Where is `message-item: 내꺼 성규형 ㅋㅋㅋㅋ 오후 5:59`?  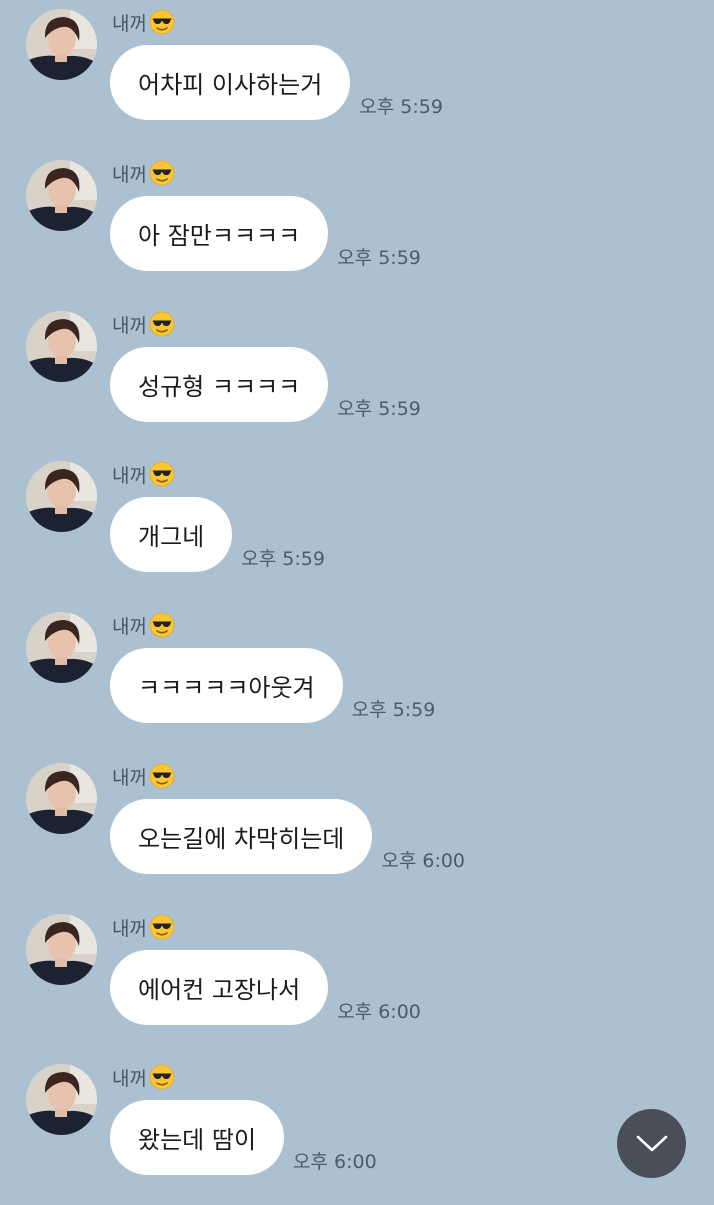 message-item: 내꺼 성규형 ㅋㅋㅋㅋ 오후 5:59 is located at coordinates (357, 377).